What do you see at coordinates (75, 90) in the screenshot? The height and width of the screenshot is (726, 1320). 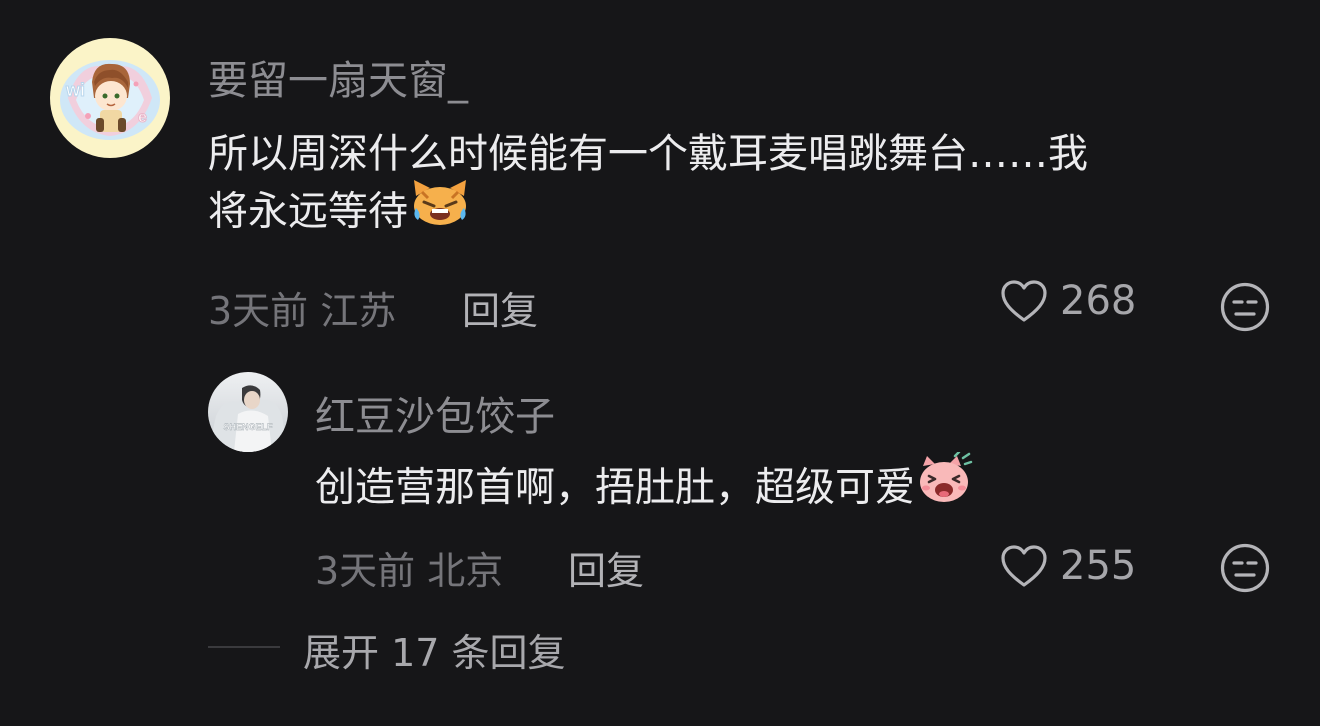 I see `avatar-badge-text: wi` at bounding box center [75, 90].